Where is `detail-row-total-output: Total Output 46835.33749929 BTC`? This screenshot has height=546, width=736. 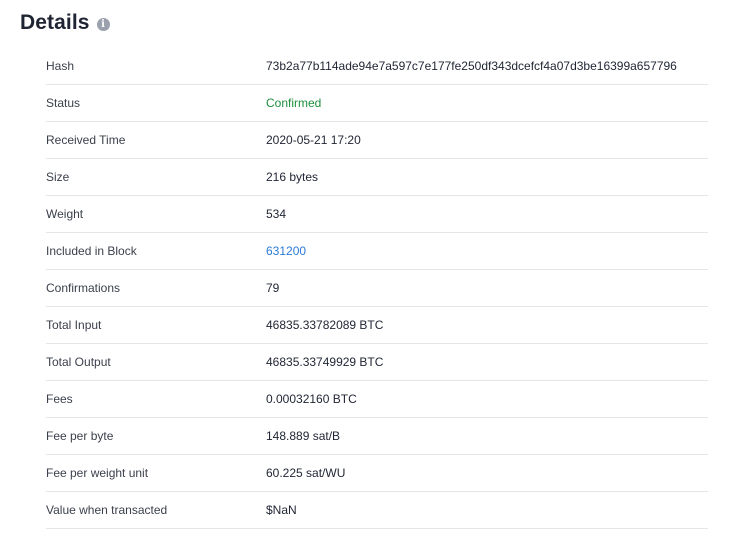
detail-row-total-output: Total Output 46835.33749929 BTC is located at coordinates (377, 362).